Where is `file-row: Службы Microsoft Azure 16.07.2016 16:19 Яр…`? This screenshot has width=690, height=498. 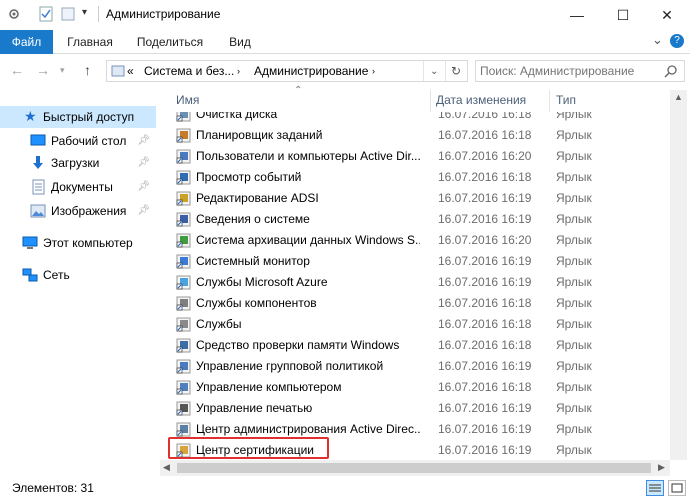 file-row: Службы Microsoft Azure 16.07.2016 16:19 Яр… is located at coordinates (415, 282).